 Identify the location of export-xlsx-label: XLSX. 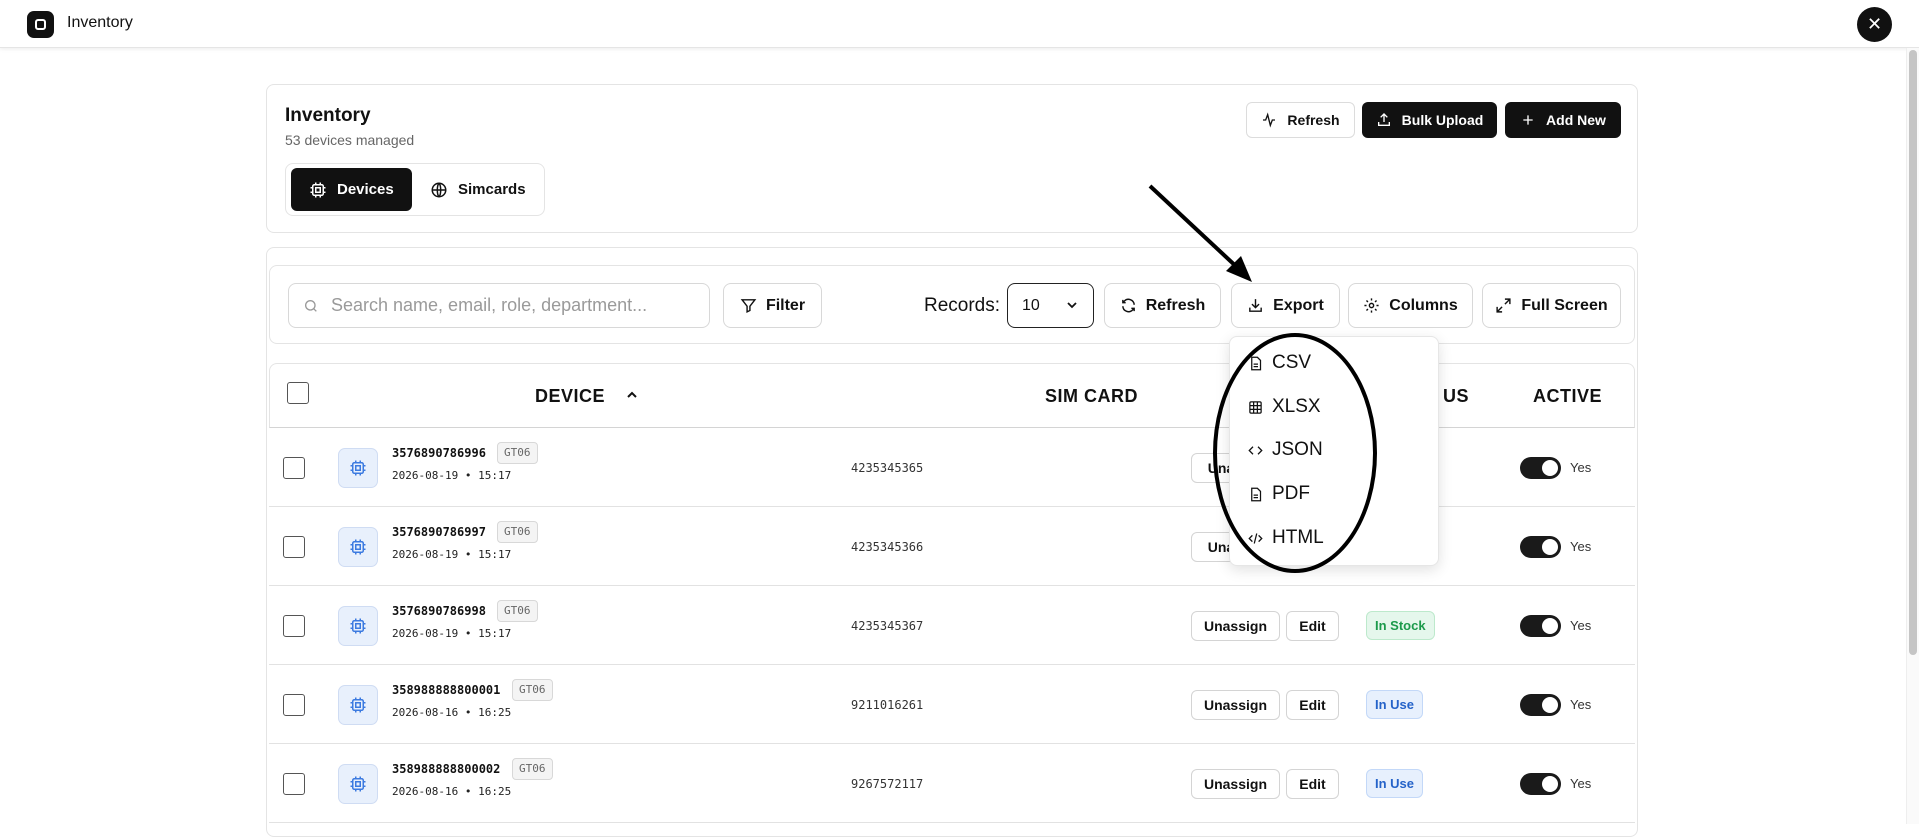
(1296, 406).